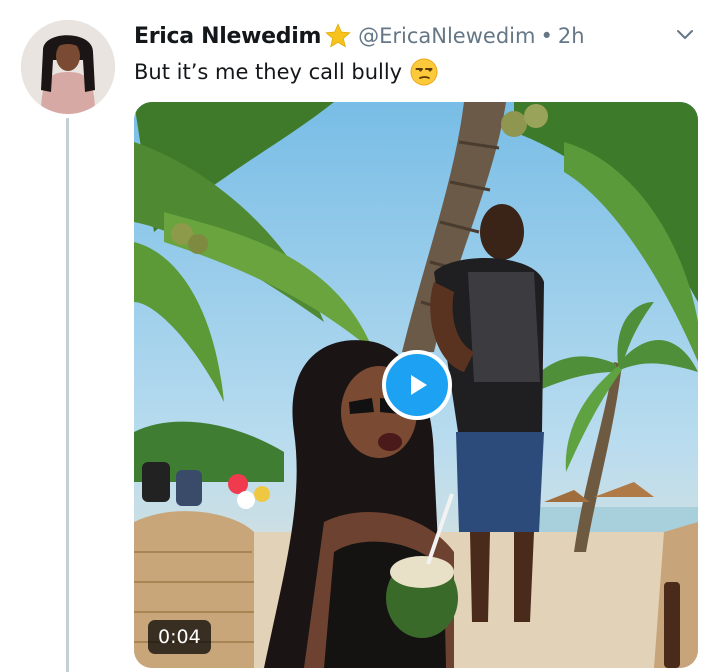  I want to click on tweet-text-content: But it’s me they call bully, so click(268, 72).